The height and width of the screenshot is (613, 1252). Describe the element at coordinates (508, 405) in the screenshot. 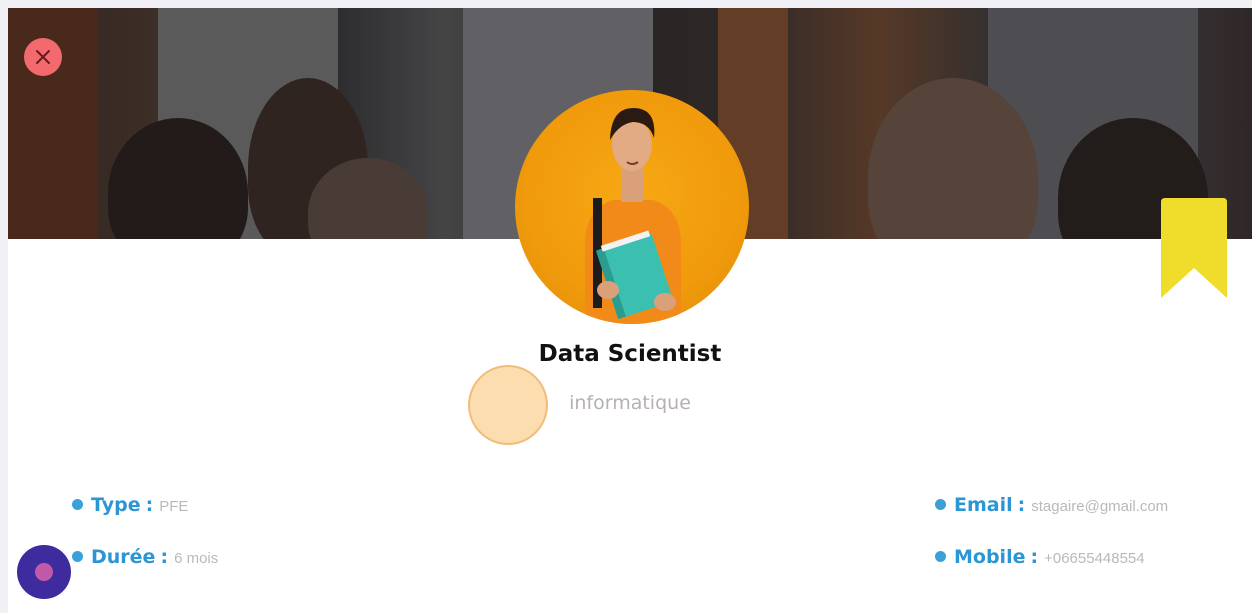

I see `touch-indicator` at that location.